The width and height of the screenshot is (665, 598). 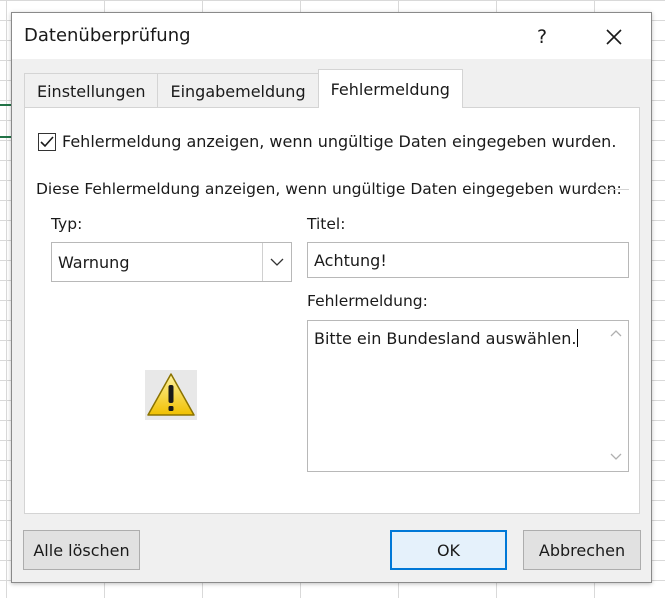 I want to click on show-error-checkbox, so click(x=47, y=141).